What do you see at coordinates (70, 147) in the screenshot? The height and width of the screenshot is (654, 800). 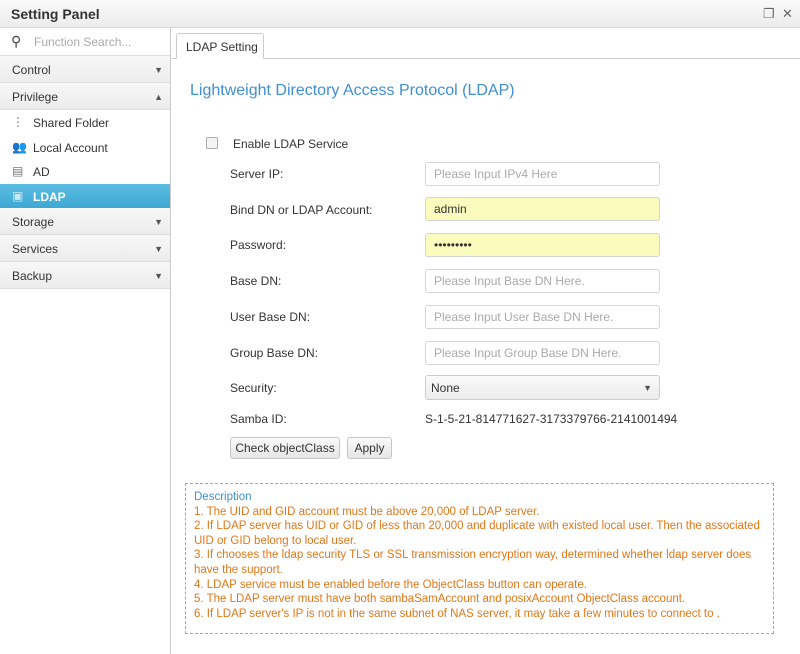 I see `sidebar-item-label: Local Account` at bounding box center [70, 147].